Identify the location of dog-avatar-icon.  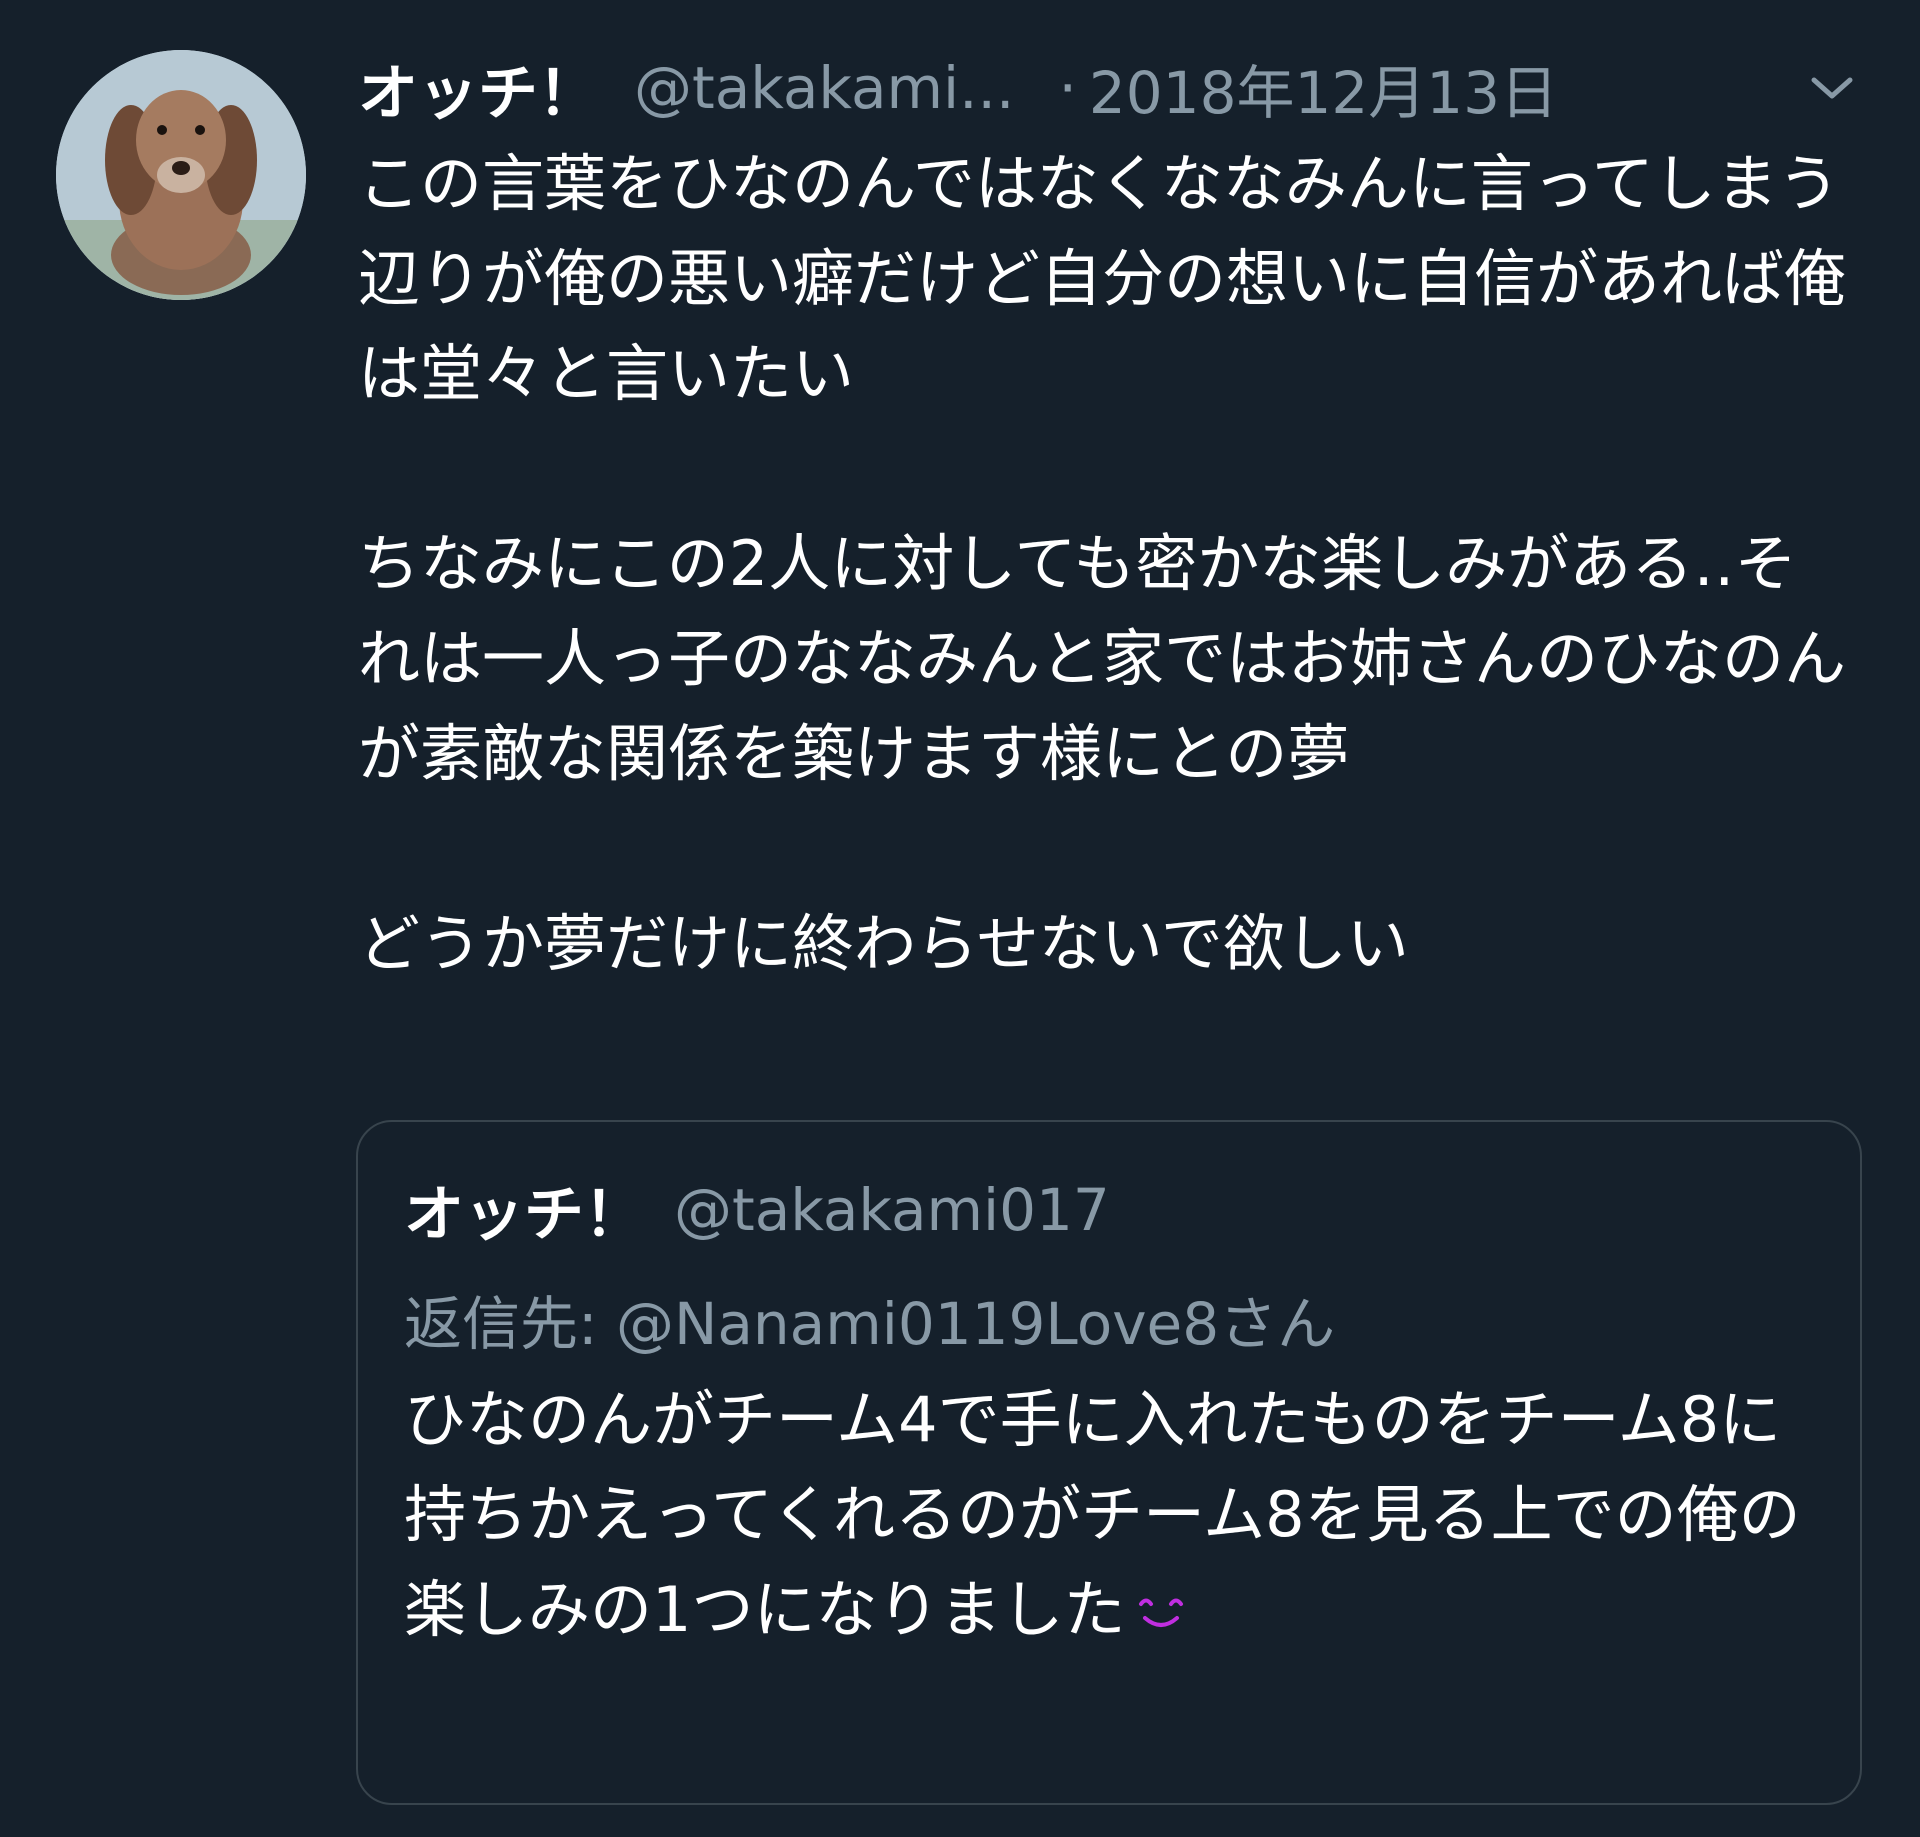
(181, 175).